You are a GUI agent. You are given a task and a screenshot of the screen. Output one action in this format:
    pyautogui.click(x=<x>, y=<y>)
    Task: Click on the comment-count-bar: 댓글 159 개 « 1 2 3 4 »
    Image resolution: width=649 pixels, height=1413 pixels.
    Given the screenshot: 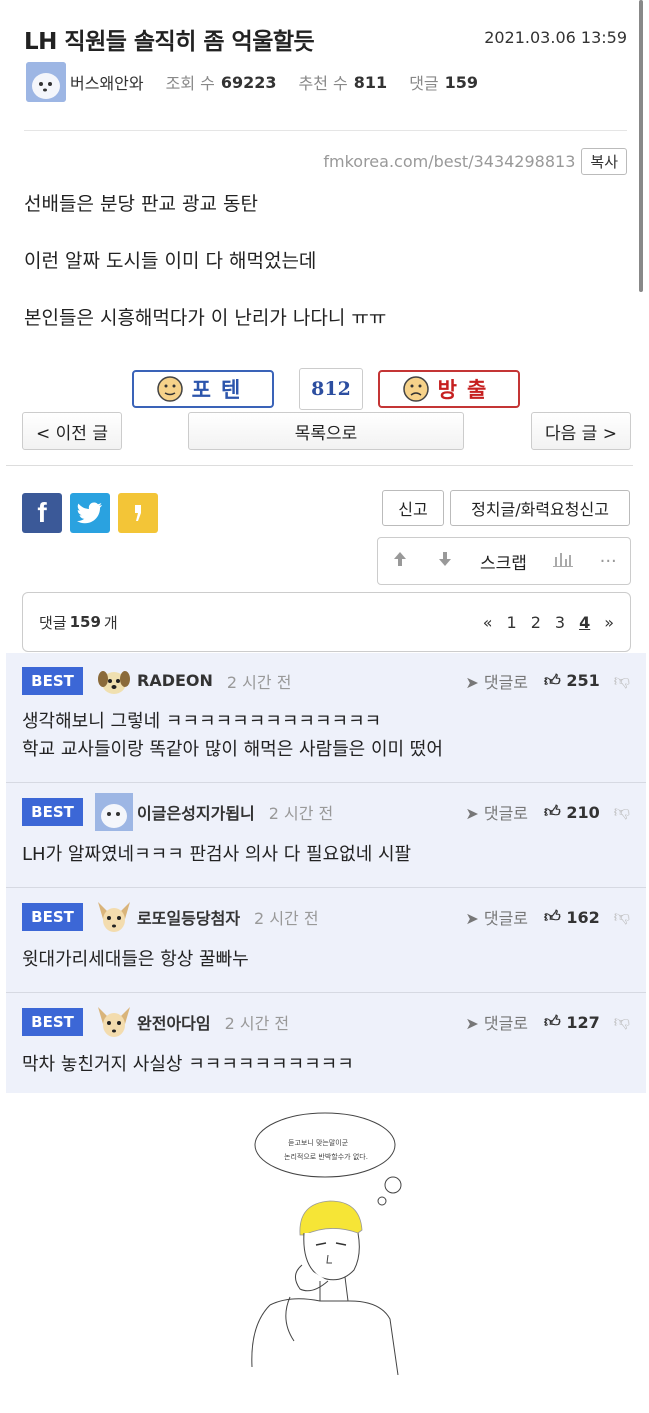 What is the action you would take?
    pyautogui.click(x=326, y=622)
    